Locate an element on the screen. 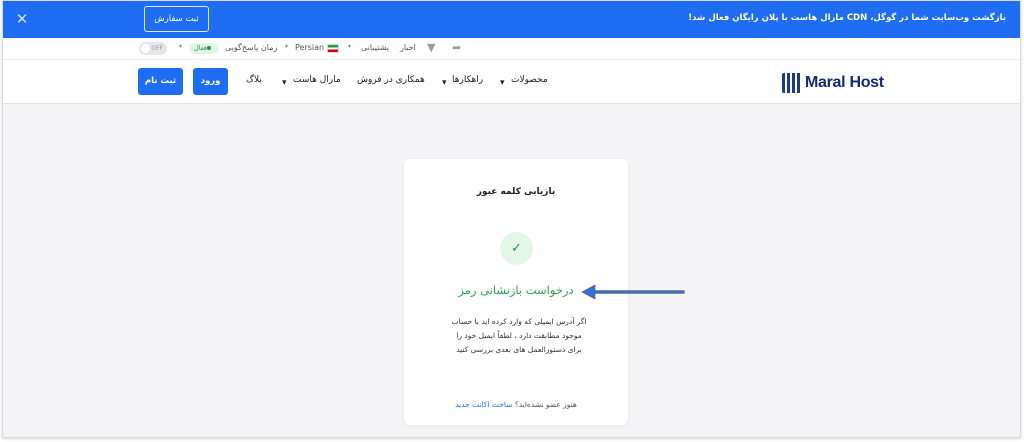 Image resolution: width=1024 pixels, height=442 pixels. site-logo: Maral Host is located at coordinates (833, 83).